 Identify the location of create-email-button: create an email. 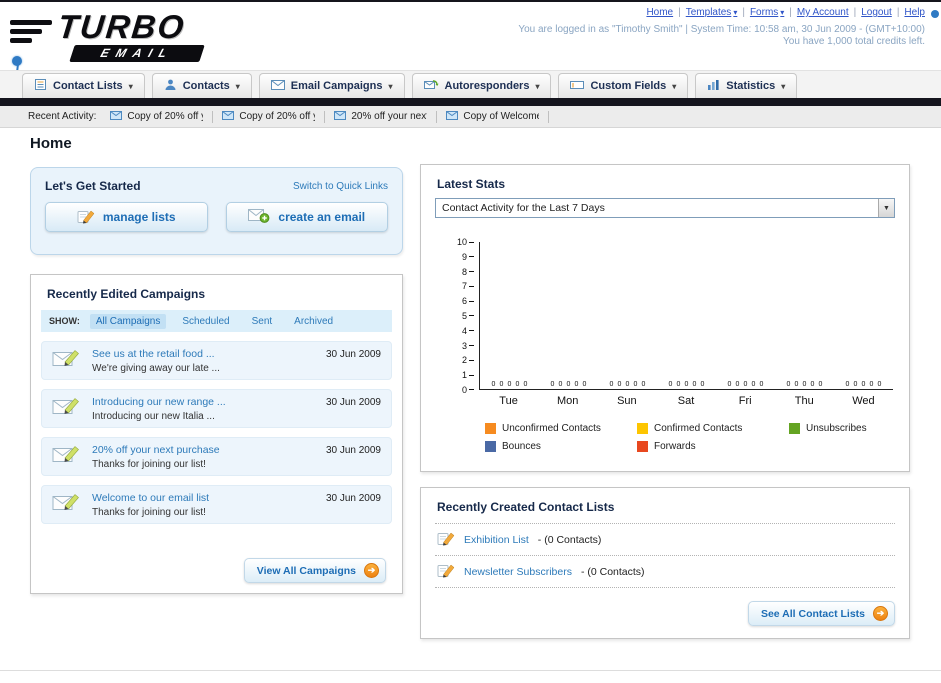
(306, 217).